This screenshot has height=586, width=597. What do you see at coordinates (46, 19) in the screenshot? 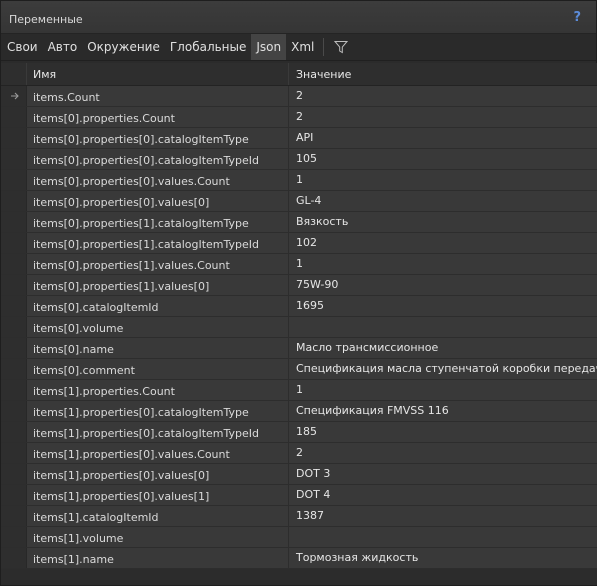
I see `panel-title: Переменные` at bounding box center [46, 19].